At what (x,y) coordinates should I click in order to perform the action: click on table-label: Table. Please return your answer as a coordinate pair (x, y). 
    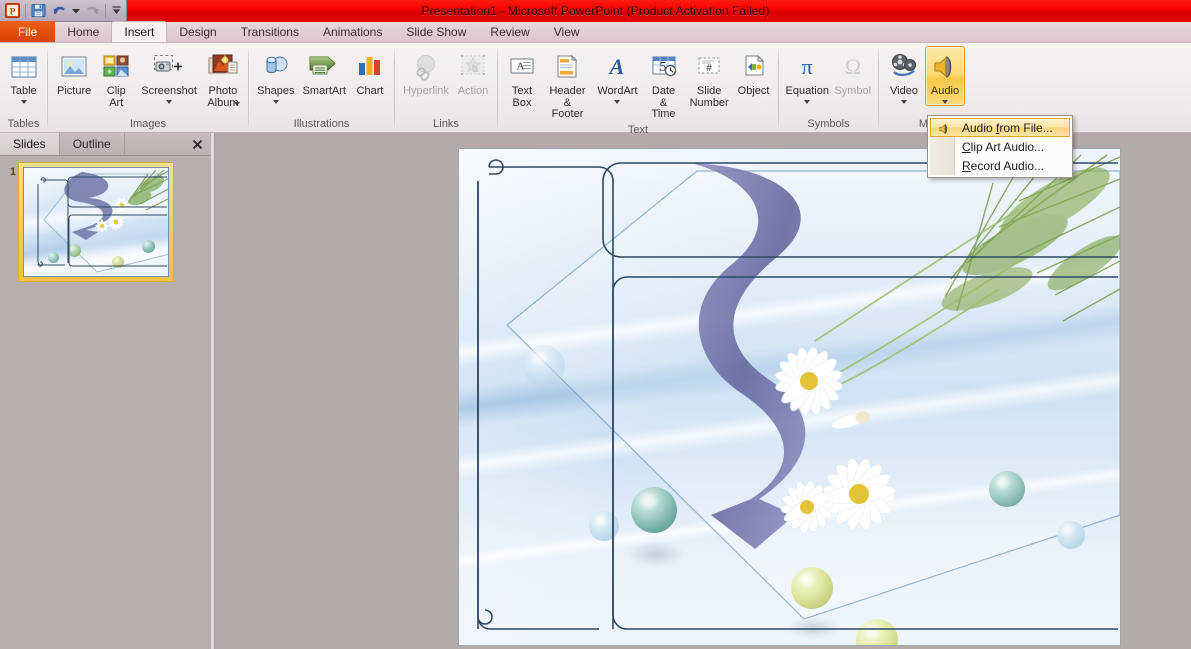
    Looking at the image, I should click on (23, 91).